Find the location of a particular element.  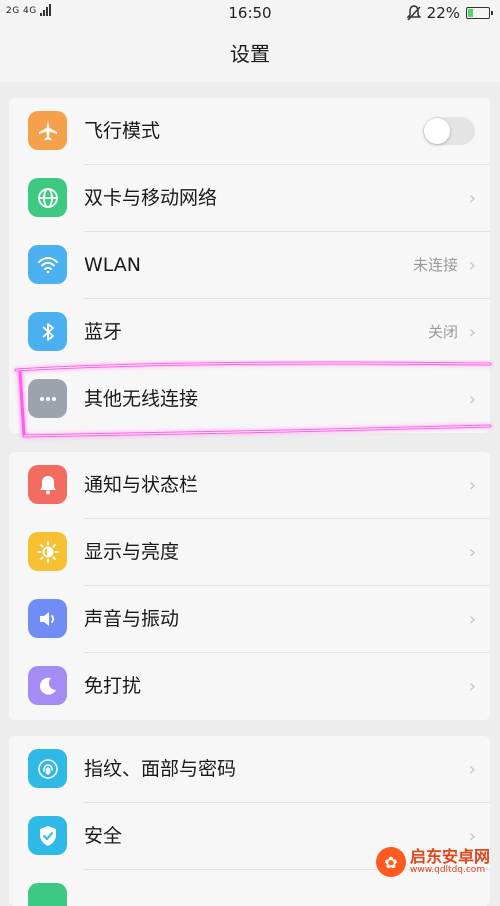

wlan-label: WLAN is located at coordinates (113, 265).